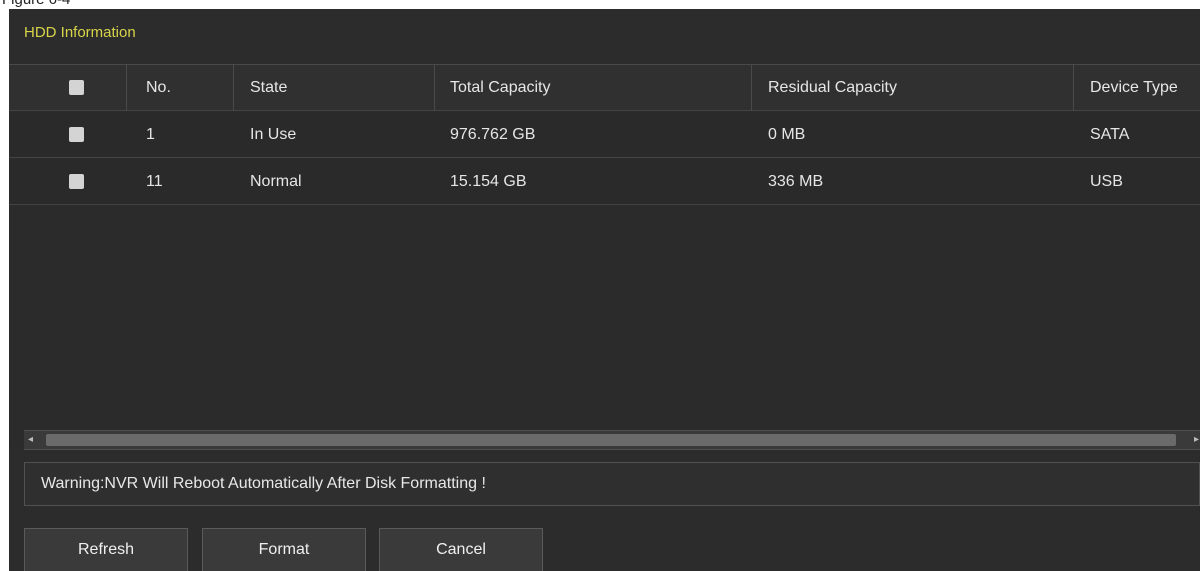  What do you see at coordinates (493, 134) in the screenshot?
I see `cell-total-capacity: 976.762 GB` at bounding box center [493, 134].